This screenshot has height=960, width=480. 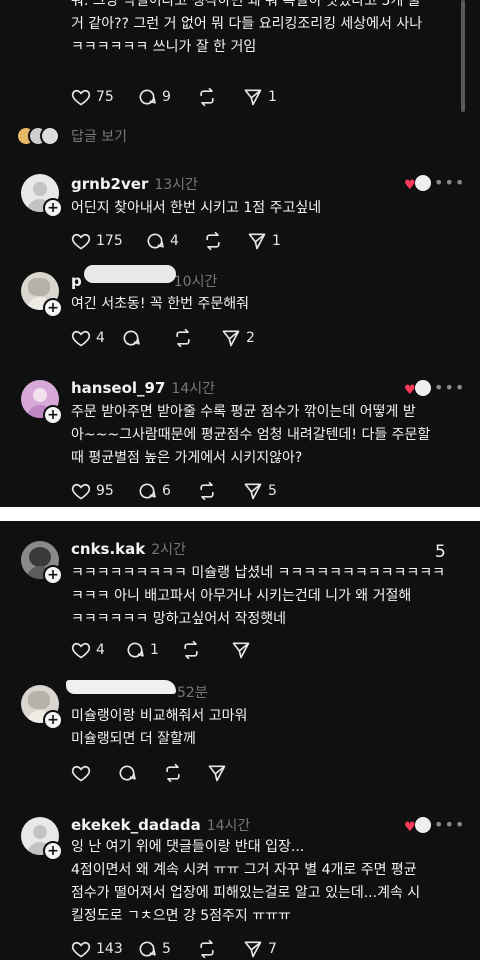 I want to click on post-text-line: ㅋㅋㅋㅋㅋㅋㅋㅋㅋ 미슐랭 납셨네 ㅋㅋㅋㅋㅋㅋㅋㅋㅋㅋㅋㅋㅋ, so click(x=258, y=573).